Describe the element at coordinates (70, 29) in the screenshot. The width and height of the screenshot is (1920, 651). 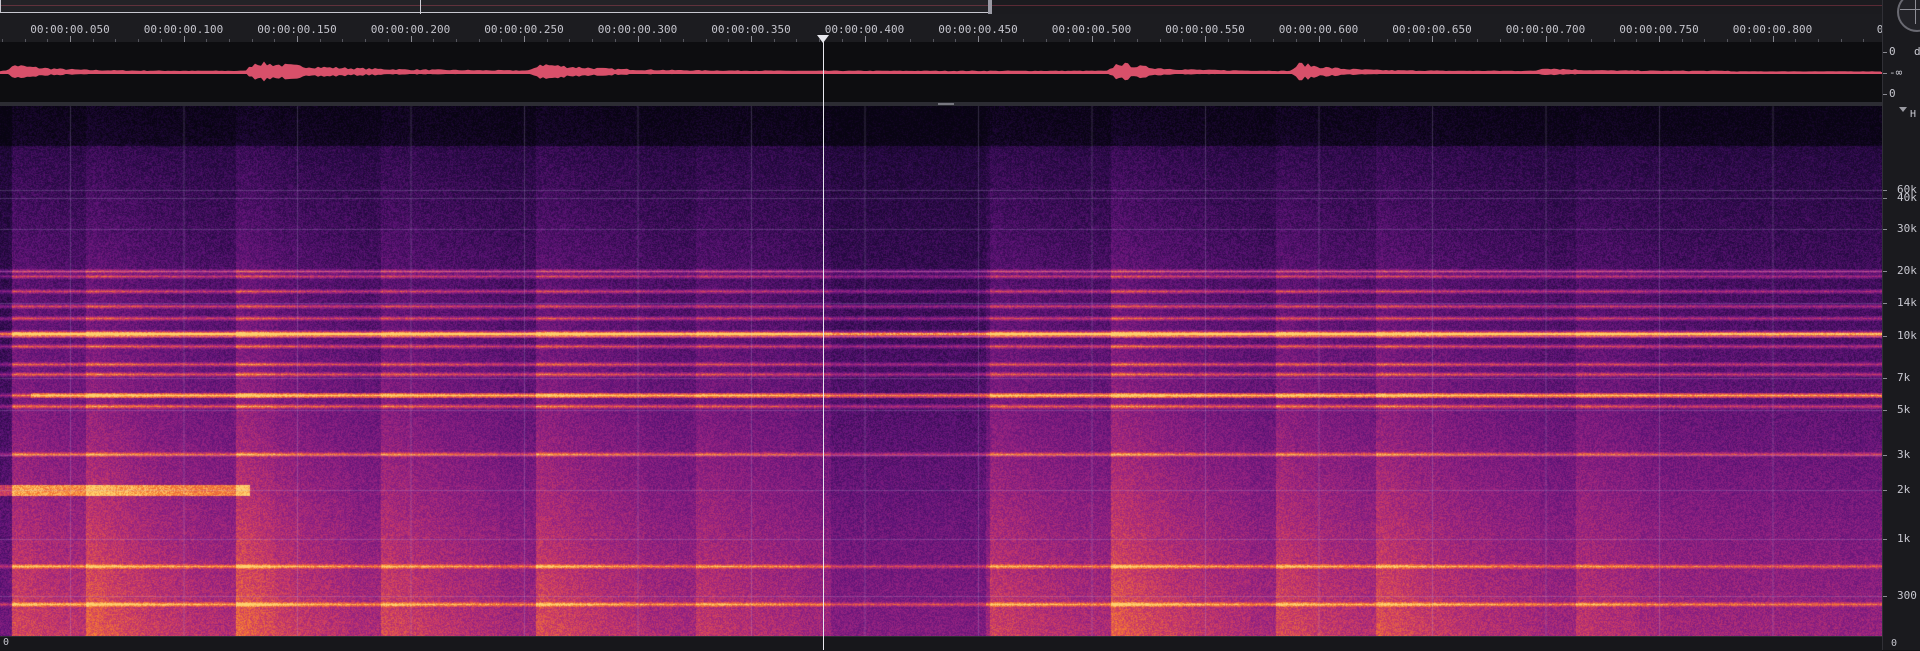
I see `time-tick-label: 00:00:00.050` at that location.